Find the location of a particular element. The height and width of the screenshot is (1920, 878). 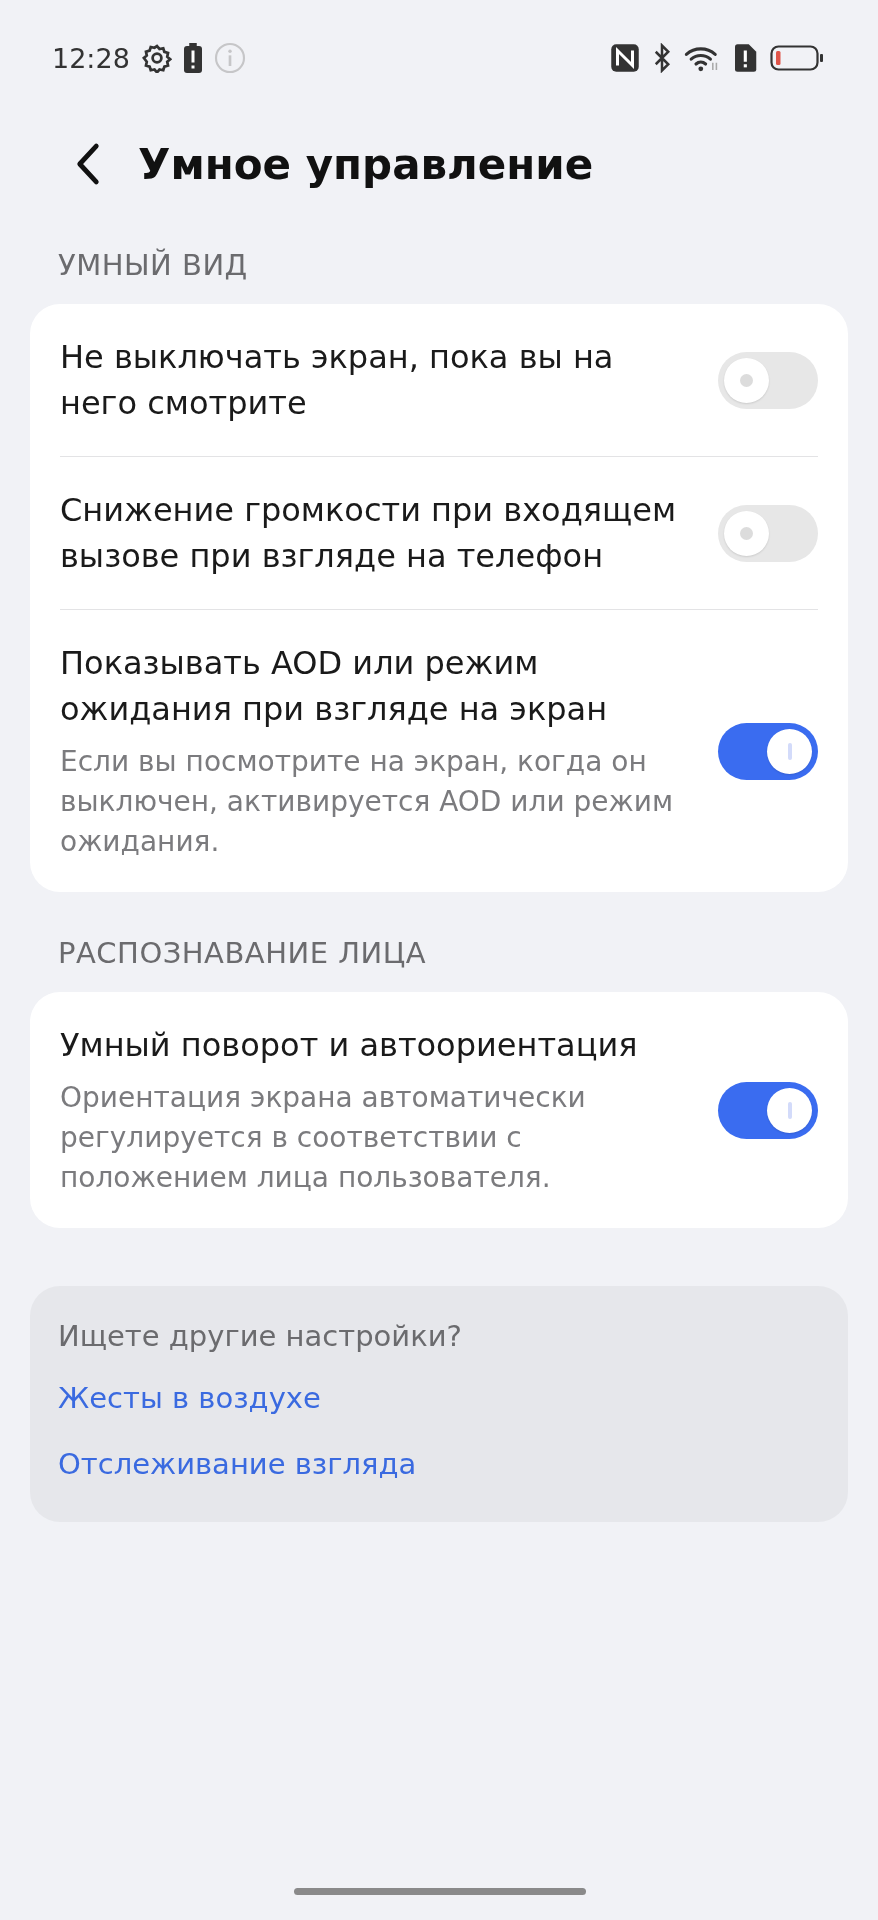

setting-title: Показывать AOD или режим ожидания при взгляде на экран is located at coordinates (334, 686).